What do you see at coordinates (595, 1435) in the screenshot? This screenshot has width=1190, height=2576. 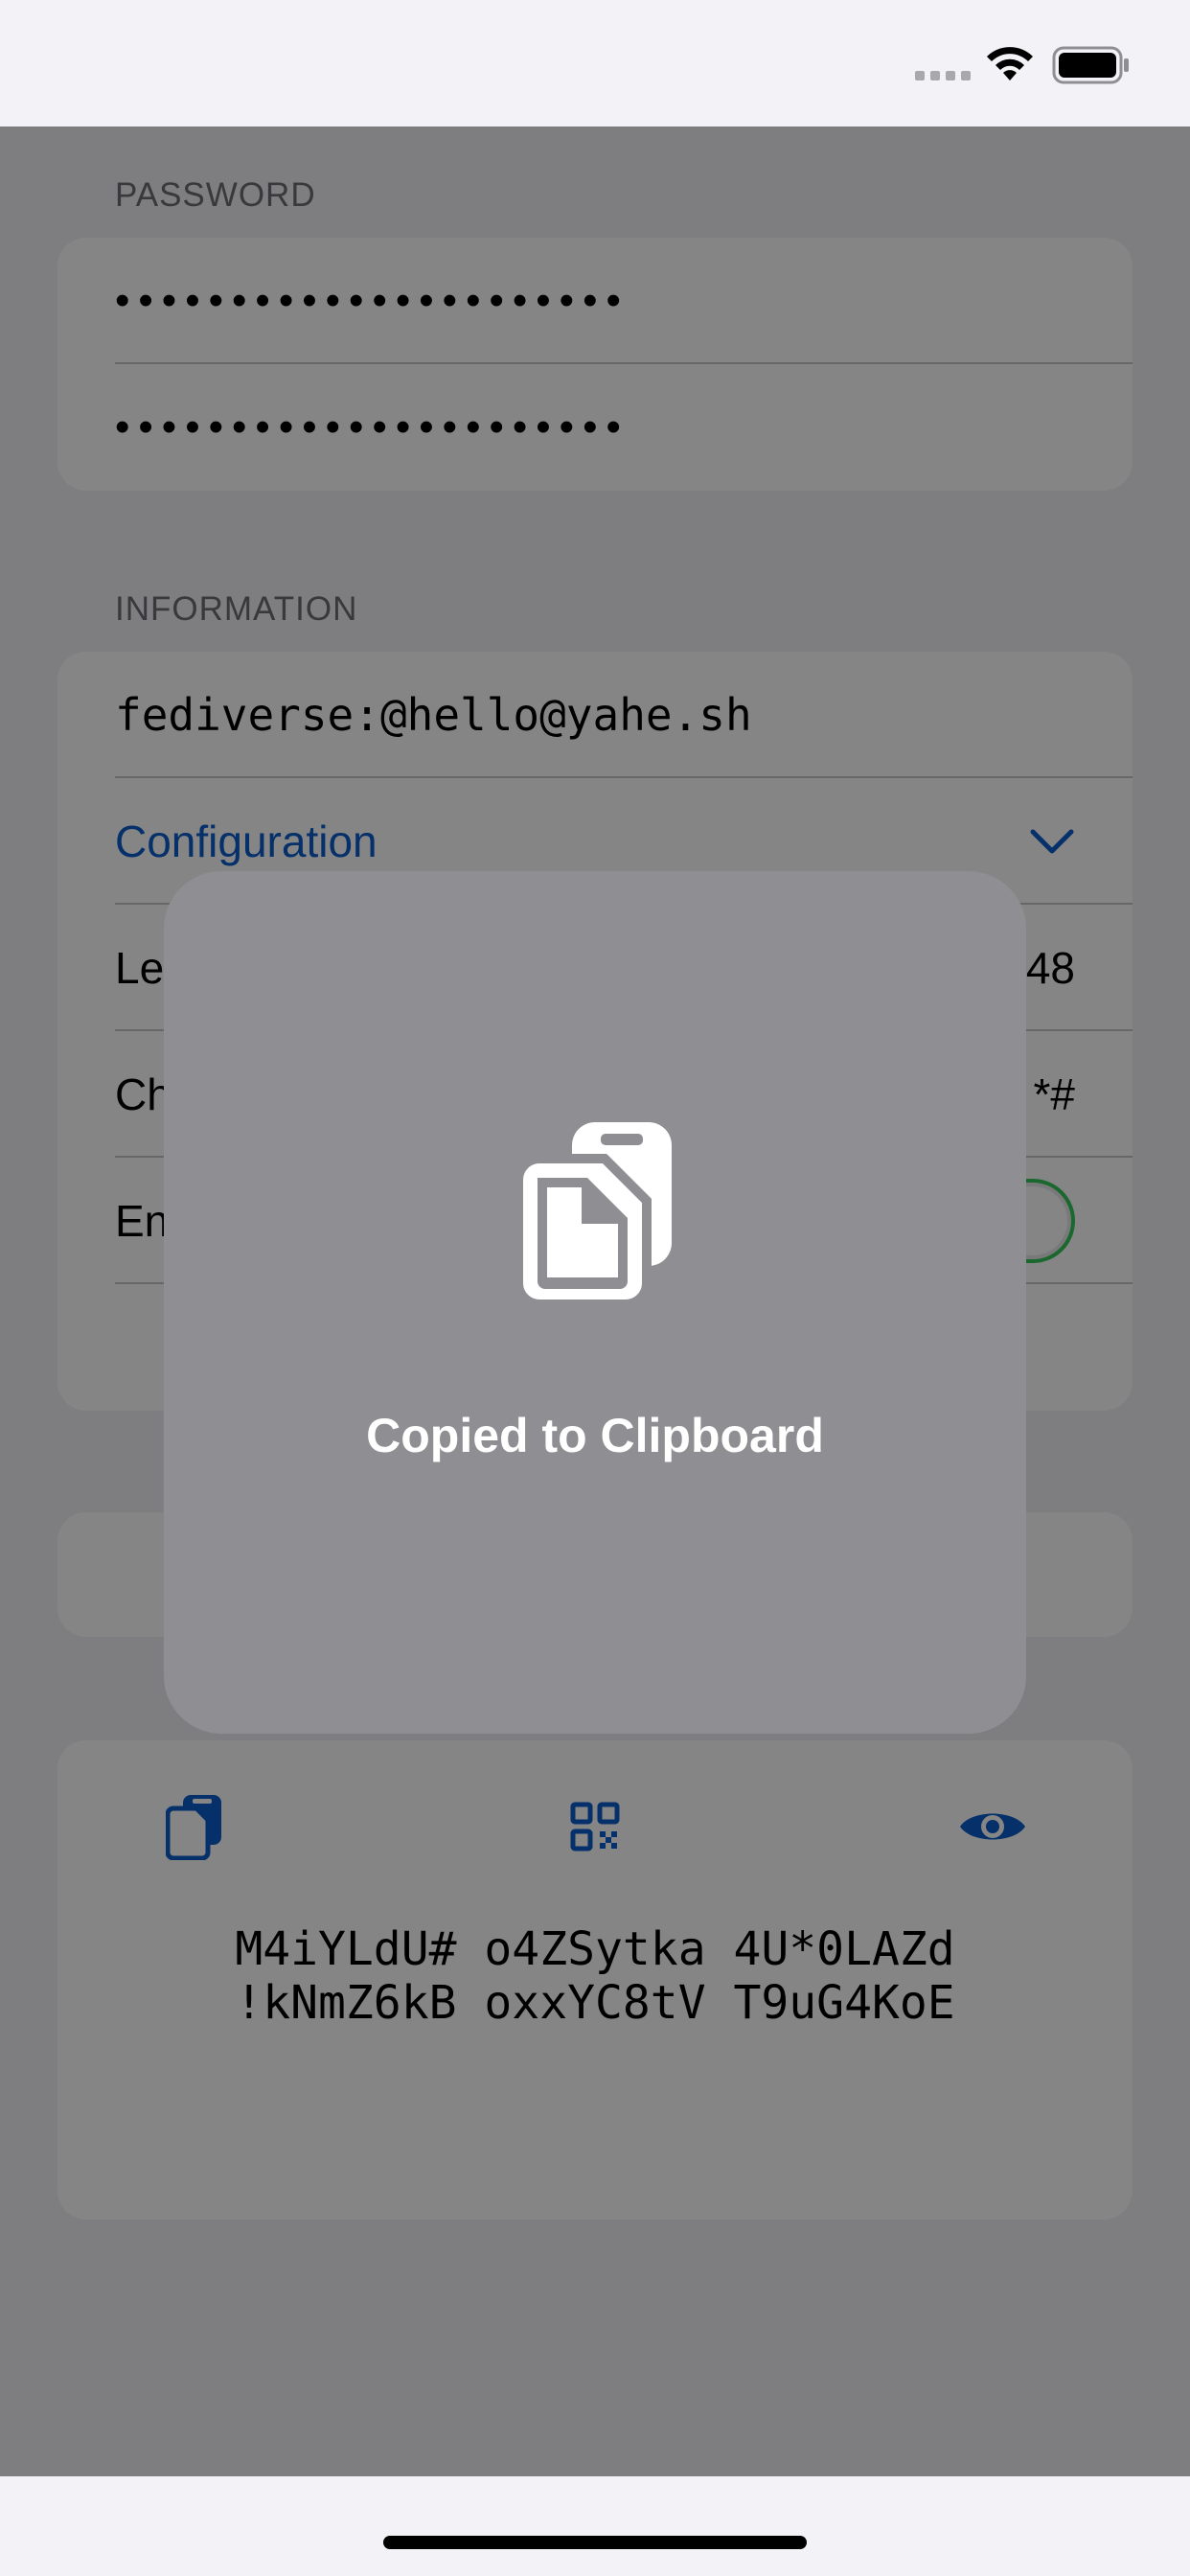 I see `copied-message: Copied to Clipboard` at bounding box center [595, 1435].